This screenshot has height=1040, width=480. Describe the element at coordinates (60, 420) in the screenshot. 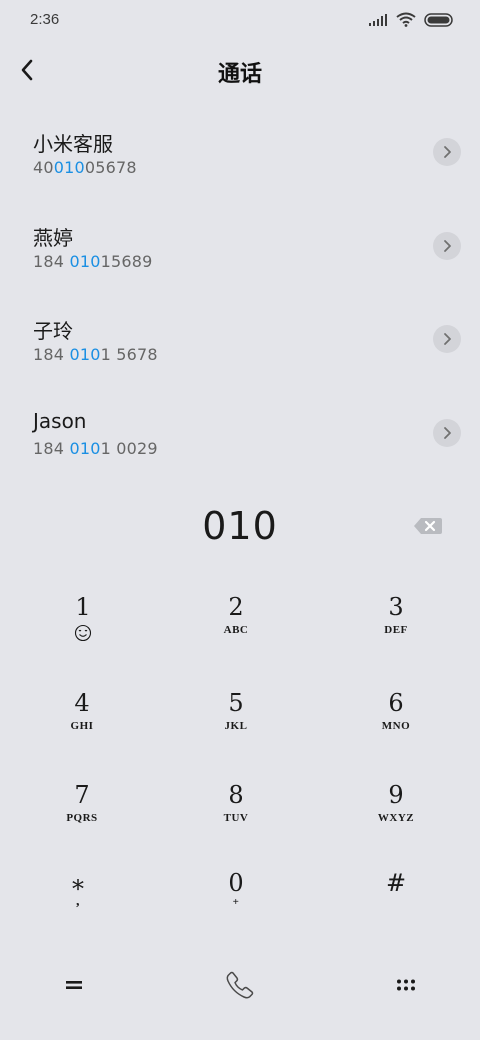

I see `contact-name: Jason` at that location.